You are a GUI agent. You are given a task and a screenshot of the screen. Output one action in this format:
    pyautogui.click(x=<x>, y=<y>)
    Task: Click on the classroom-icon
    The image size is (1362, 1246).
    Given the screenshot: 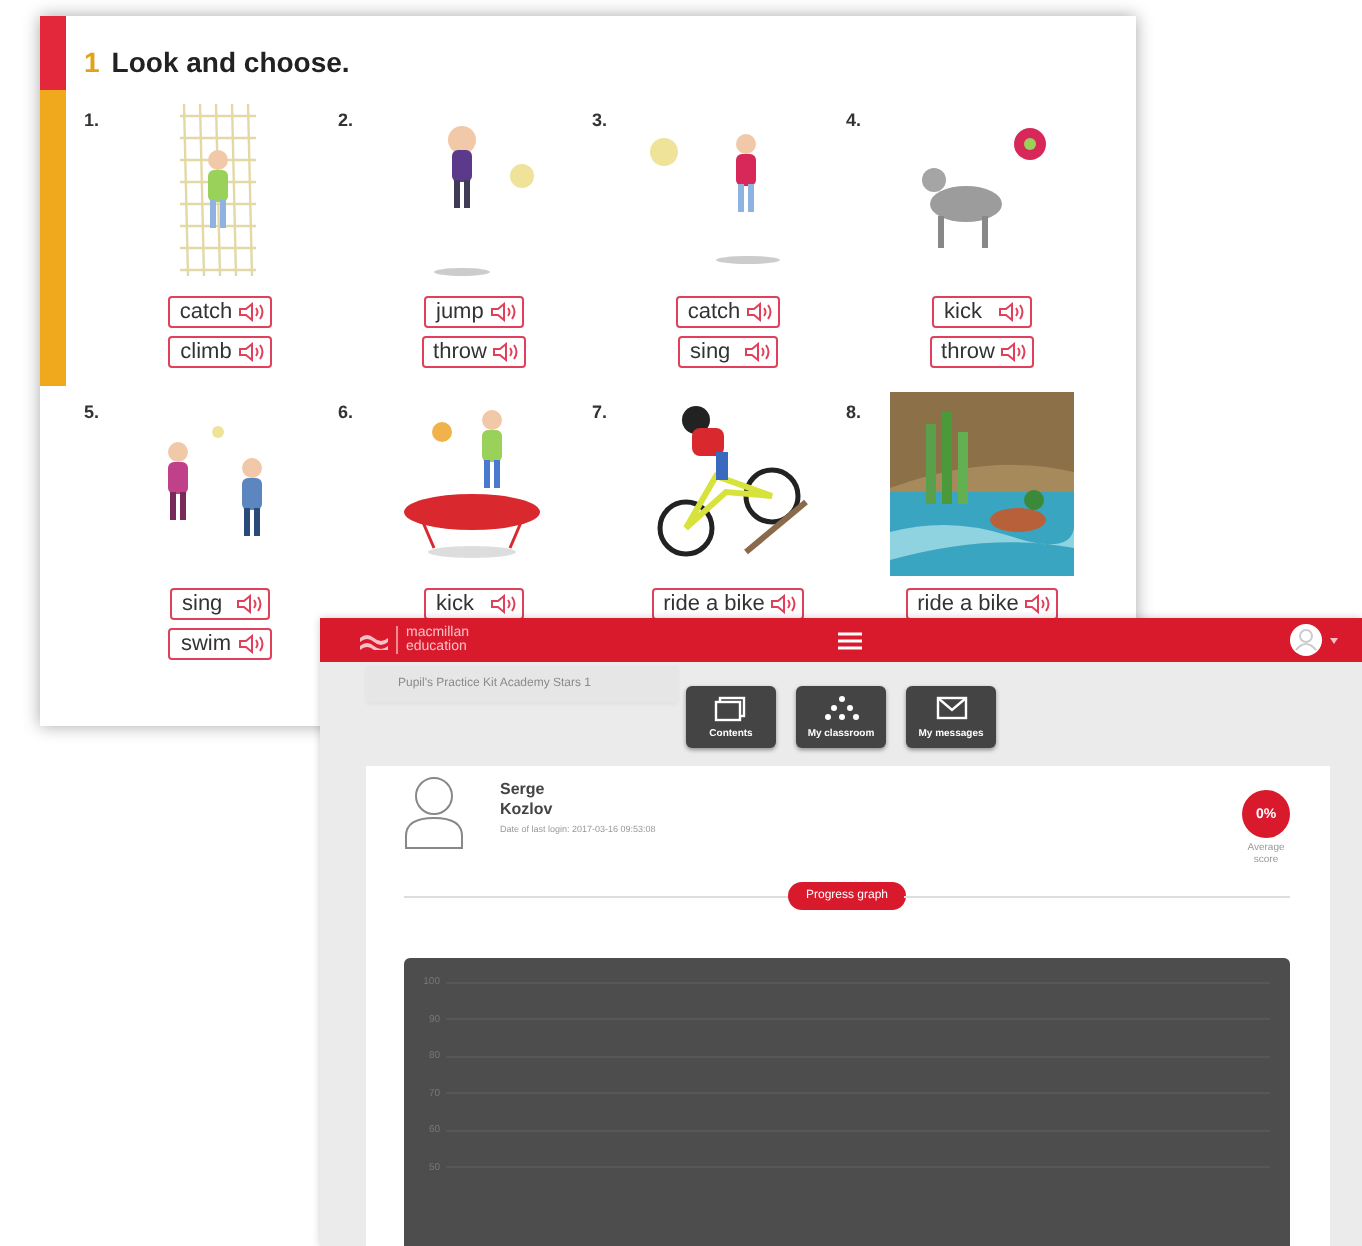 What is the action you would take?
    pyautogui.click(x=841, y=708)
    